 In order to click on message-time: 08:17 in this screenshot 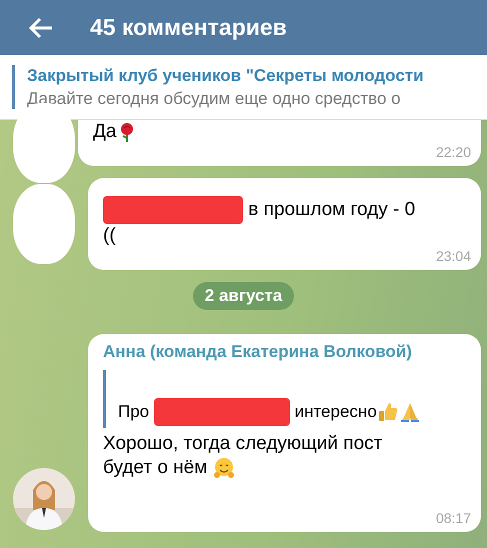, I will do `click(453, 518)`.